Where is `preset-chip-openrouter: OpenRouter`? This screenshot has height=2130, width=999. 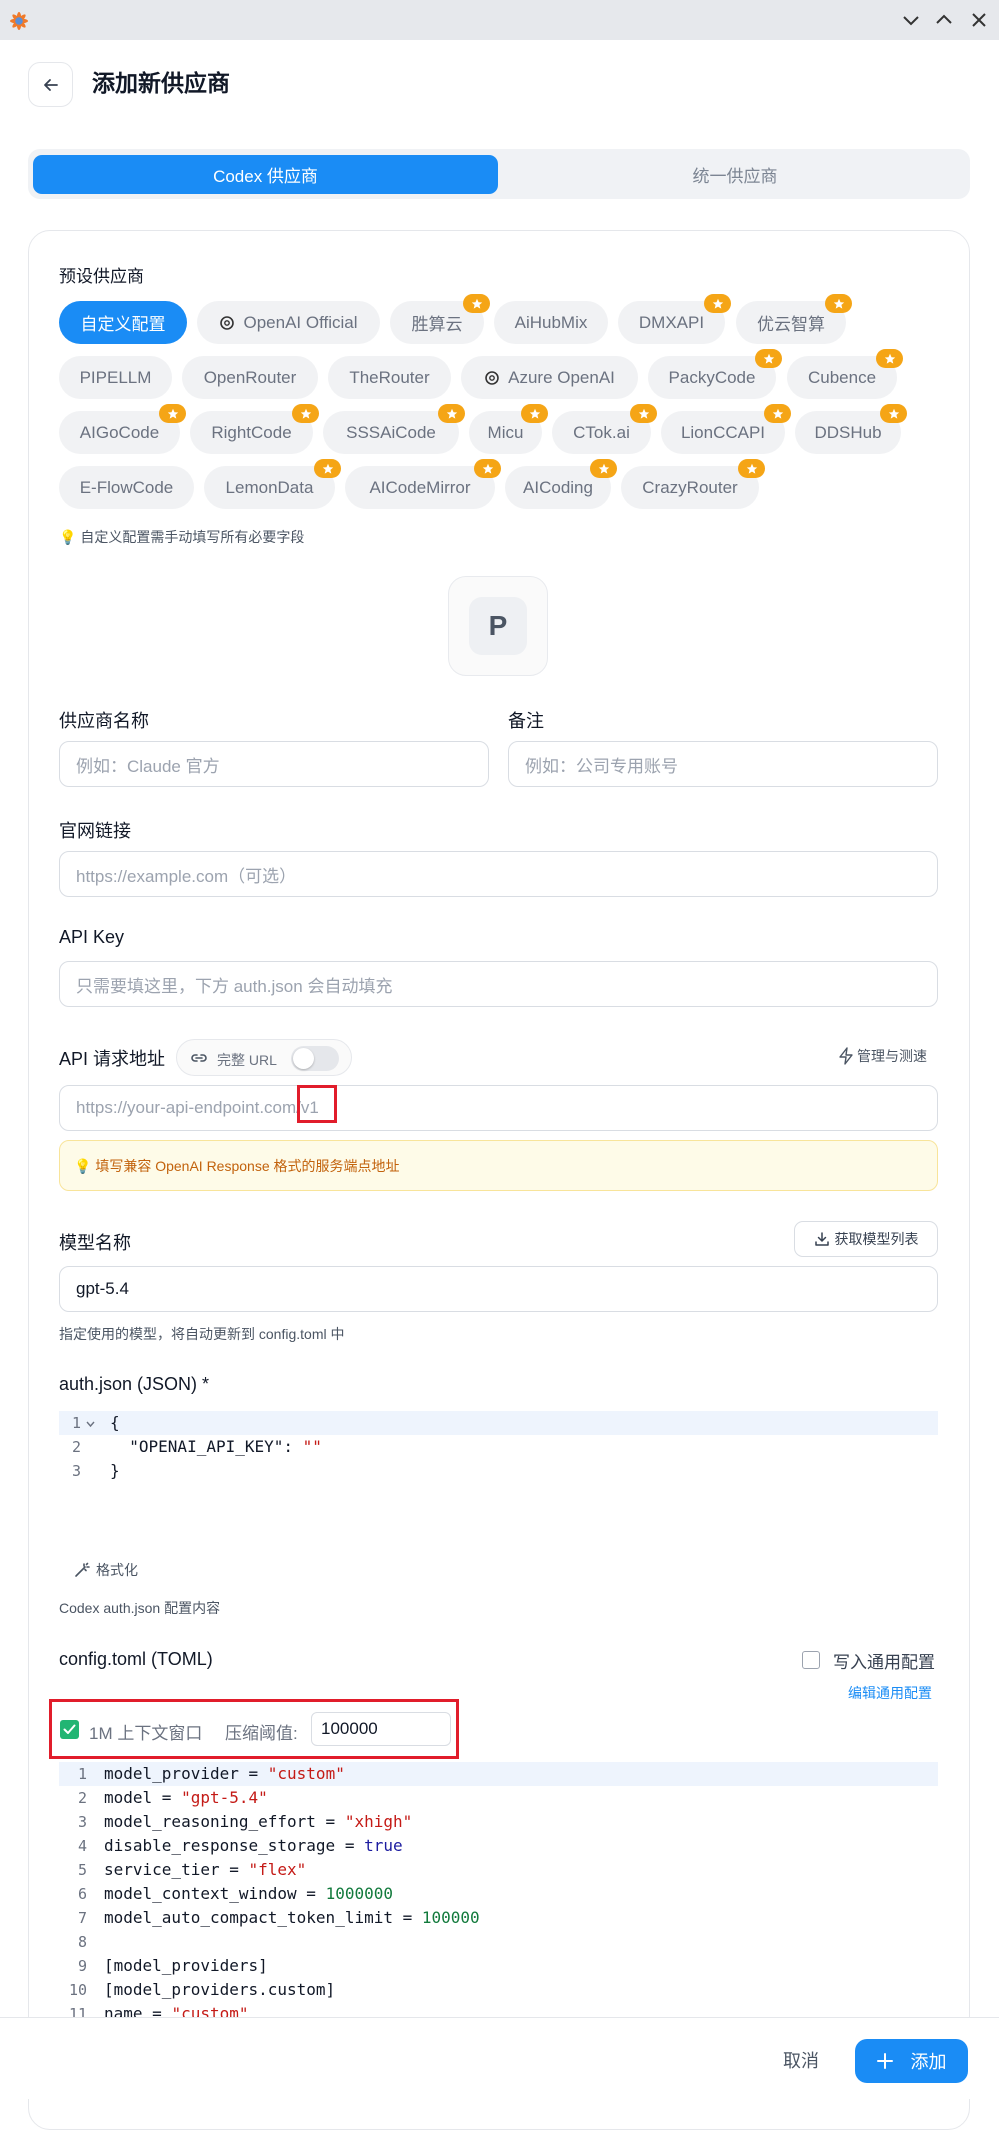 preset-chip-openrouter: OpenRouter is located at coordinates (250, 377).